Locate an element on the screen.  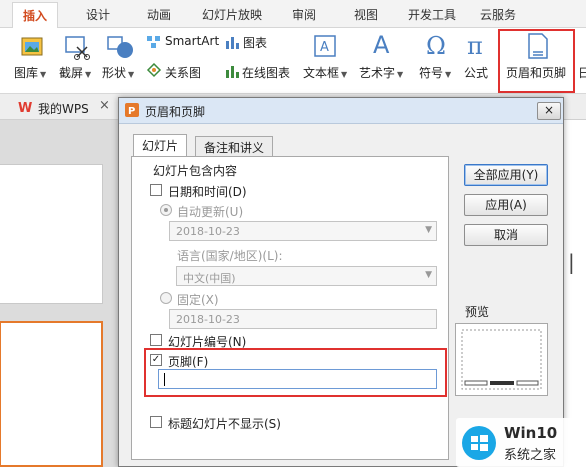
picture-library-label: 图库 is located at coordinates (26, 73).